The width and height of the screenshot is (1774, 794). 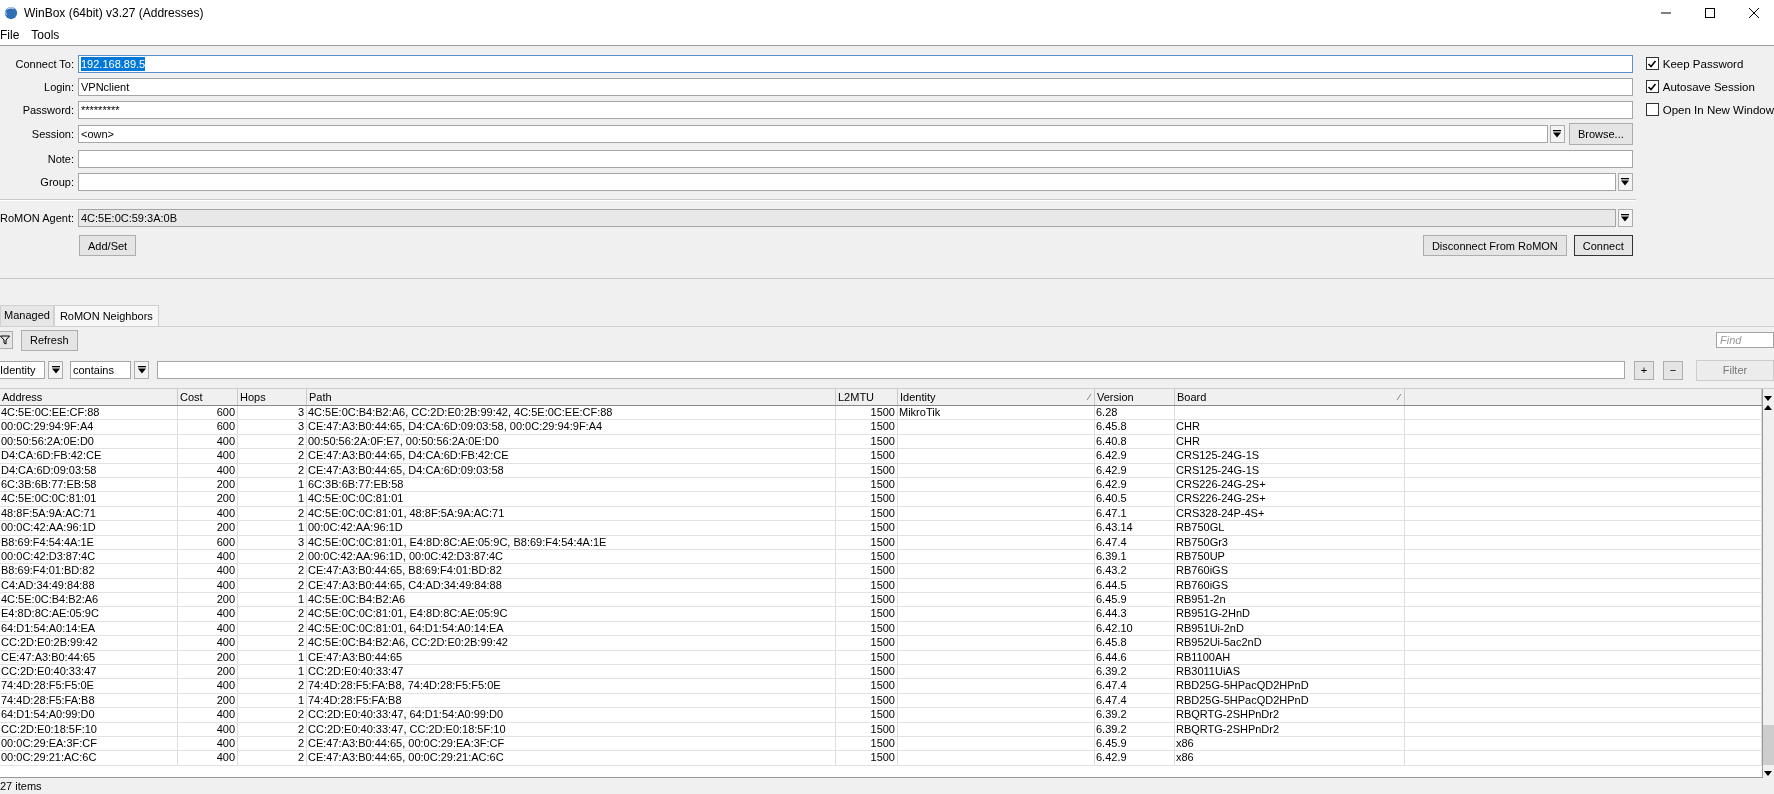 What do you see at coordinates (300, 757) in the screenshot?
I see `hops-cell: 2` at bounding box center [300, 757].